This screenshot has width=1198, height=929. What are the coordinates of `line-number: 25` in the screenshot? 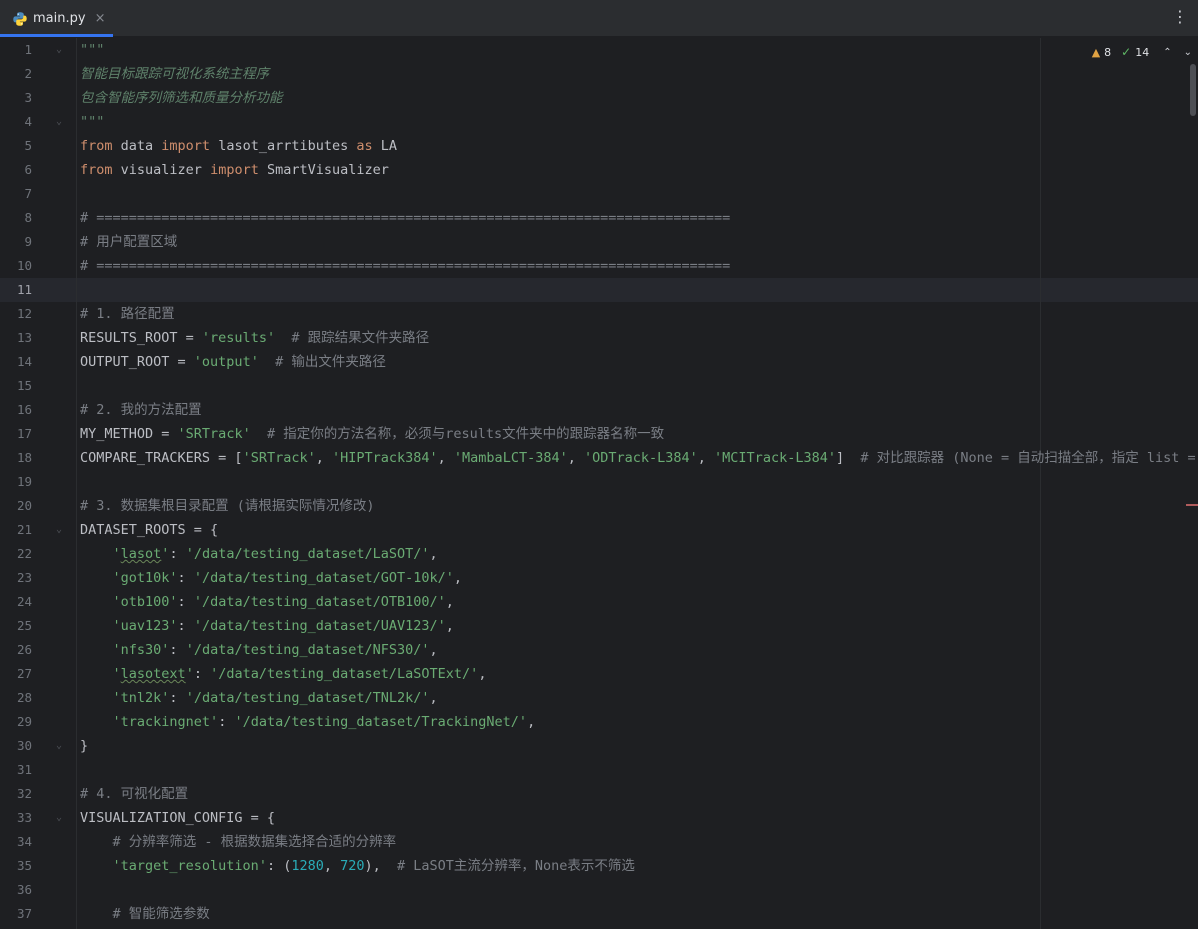 It's located at (24, 625).